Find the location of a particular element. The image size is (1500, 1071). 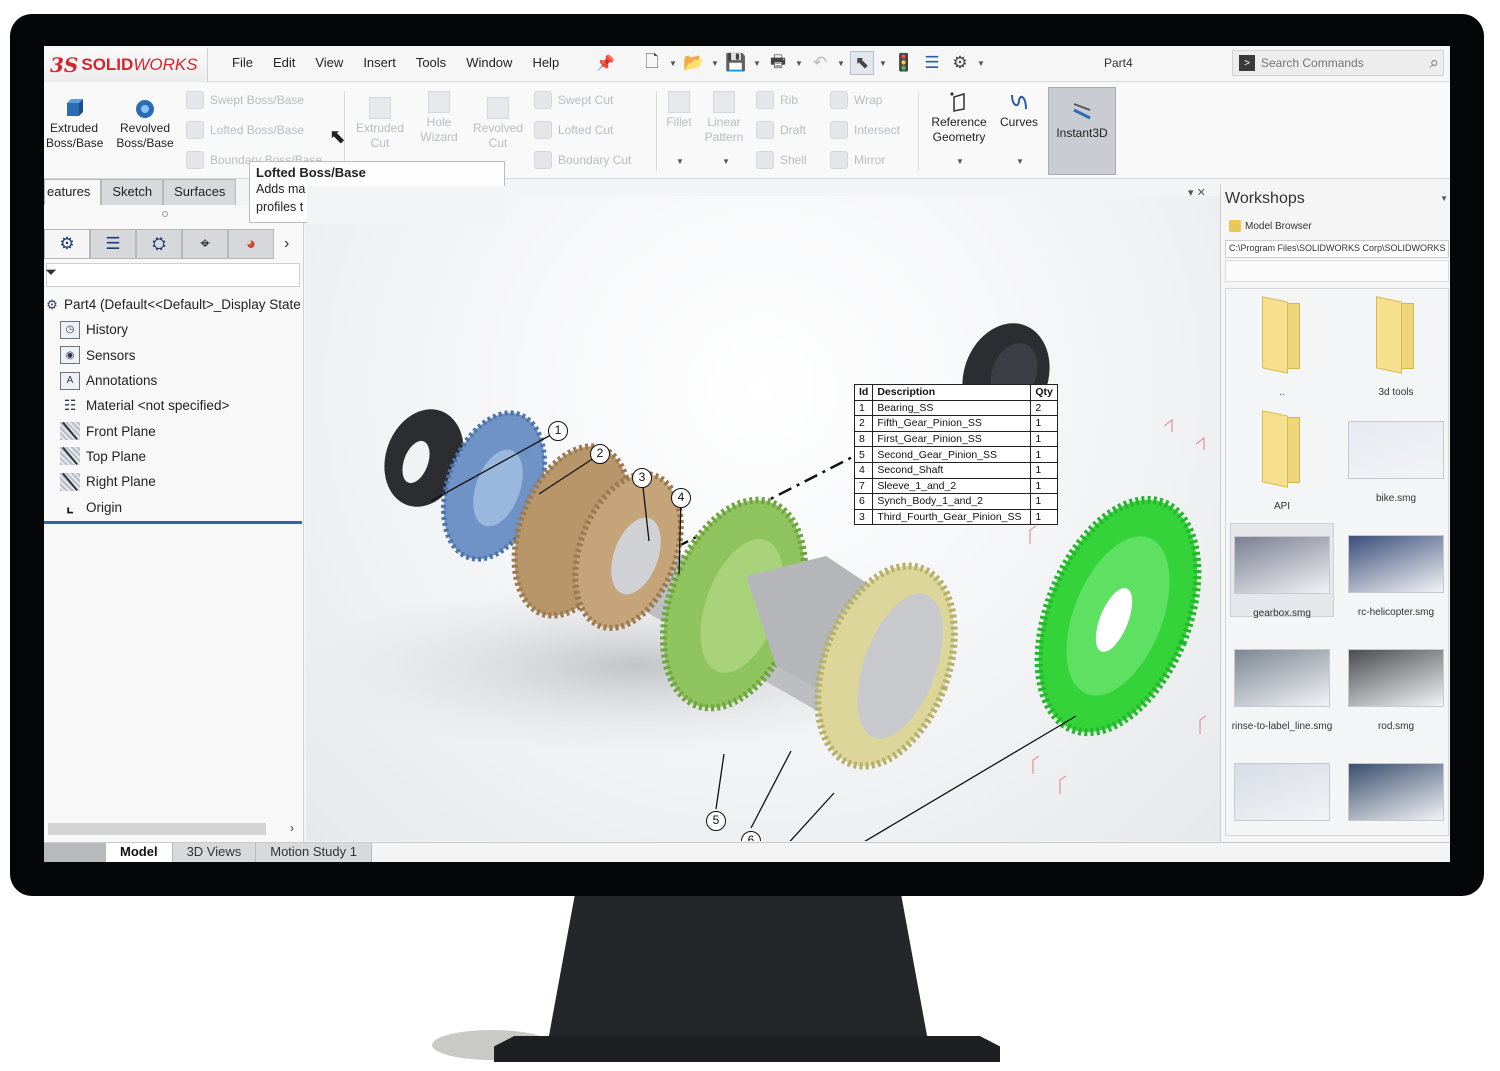

bom-row: 6 Synch_Body_1_and_2 1 is located at coordinates (955, 501).